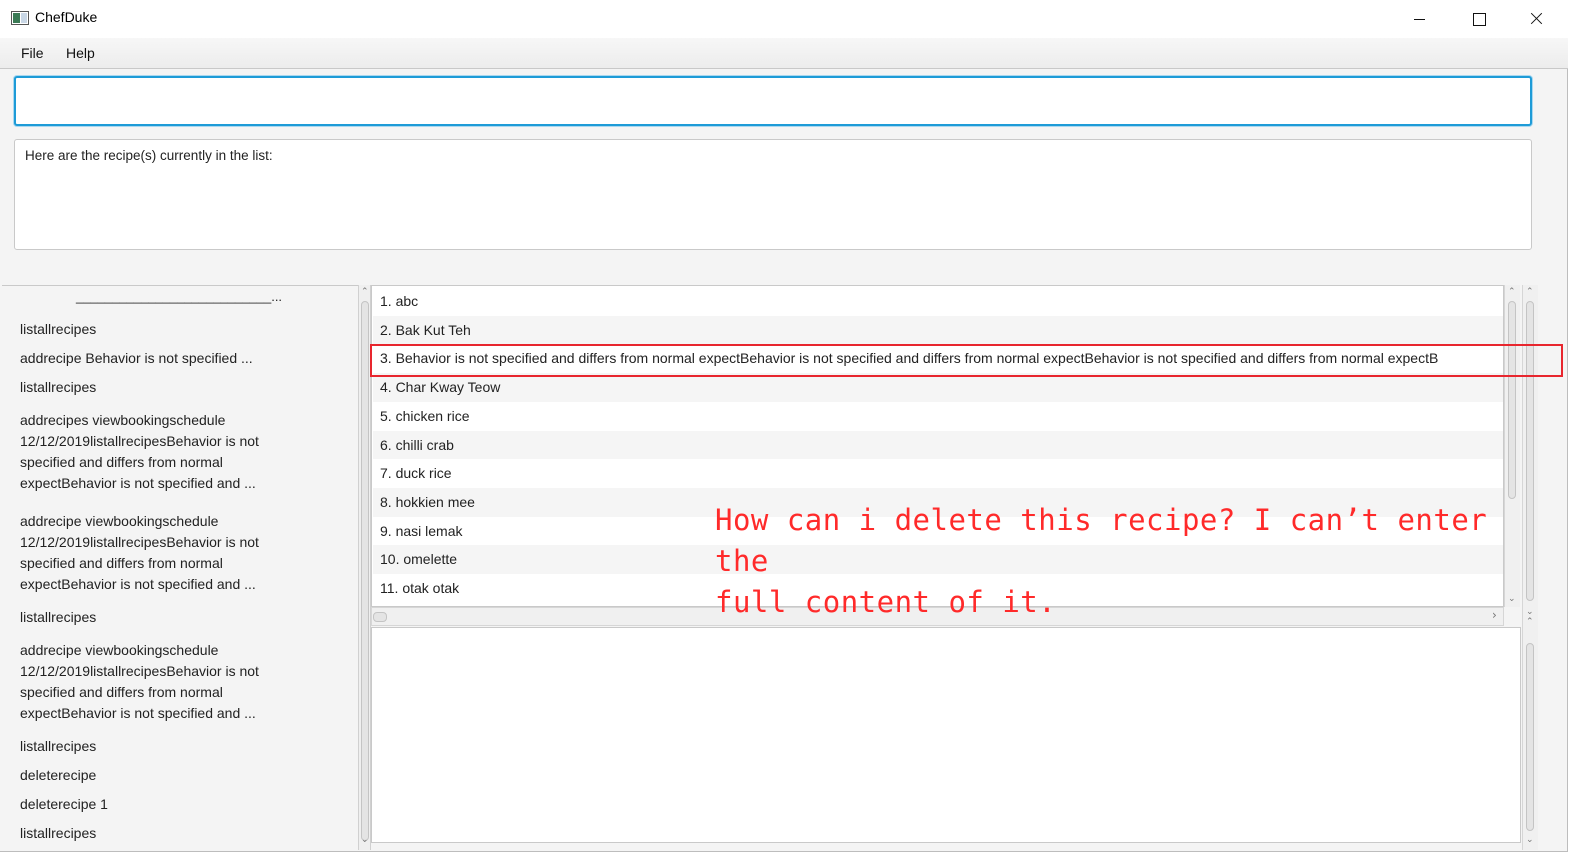 The width and height of the screenshot is (1575, 852). Describe the element at coordinates (32, 53) in the screenshot. I see `menu-file: File` at that location.